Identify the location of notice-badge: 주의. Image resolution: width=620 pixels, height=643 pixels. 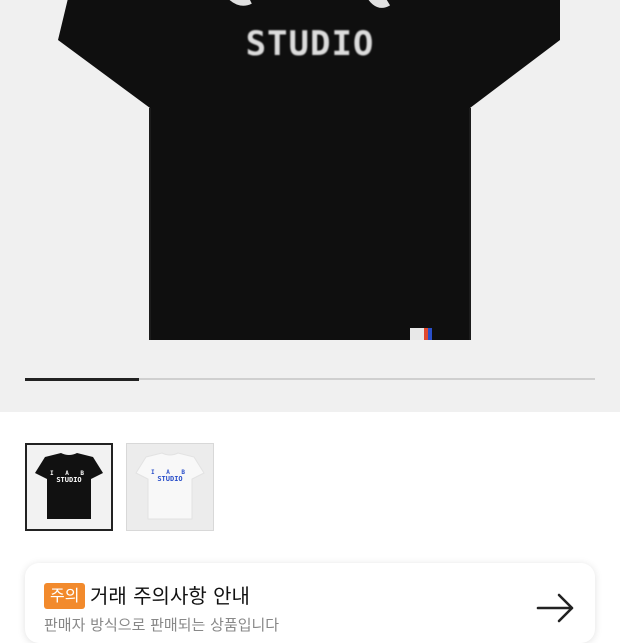
(65, 596).